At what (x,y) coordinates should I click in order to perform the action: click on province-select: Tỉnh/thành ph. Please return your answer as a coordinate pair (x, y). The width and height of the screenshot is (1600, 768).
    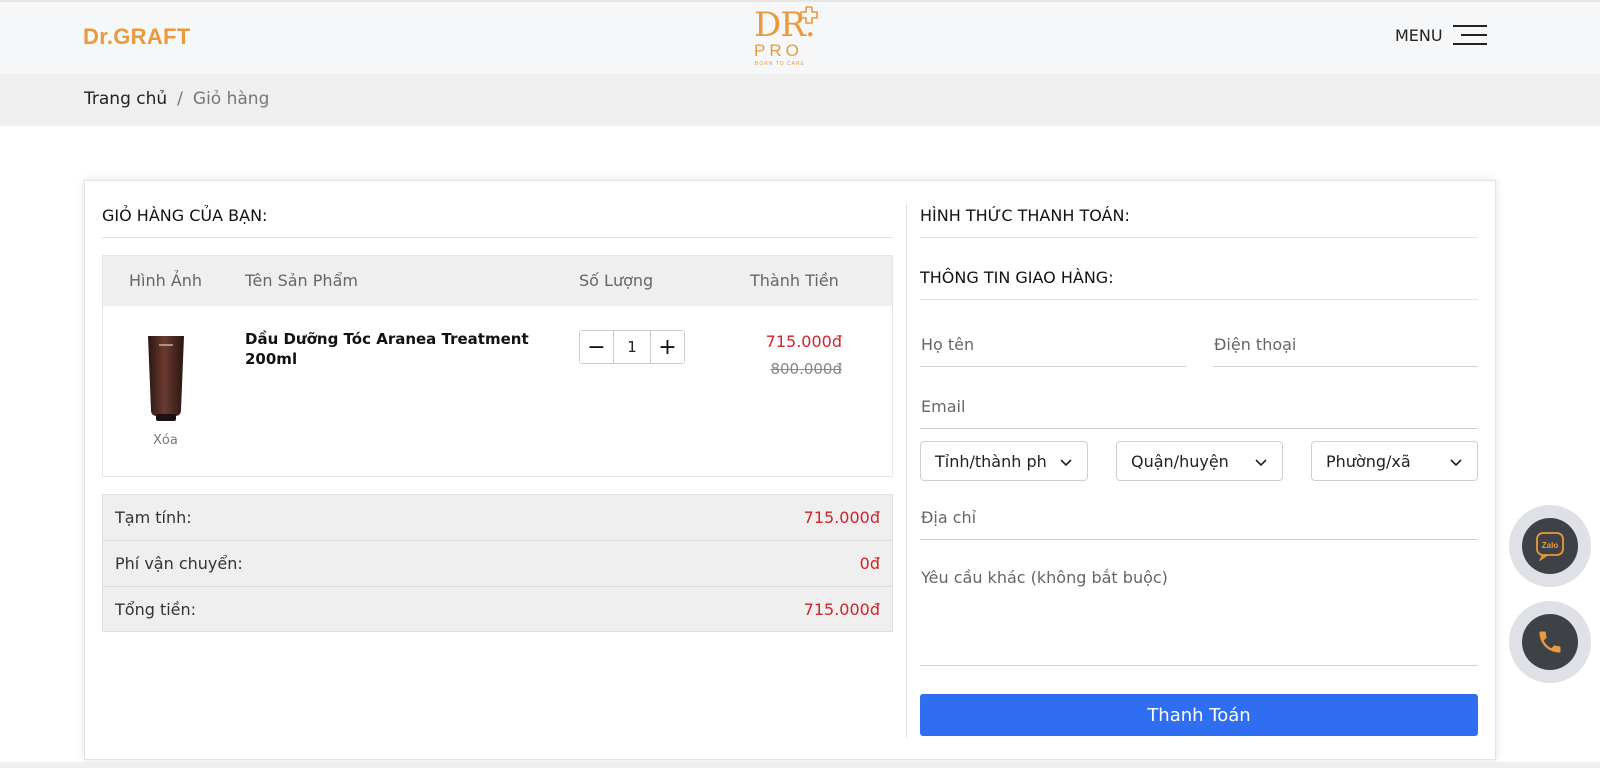
    Looking at the image, I should click on (1004, 461).